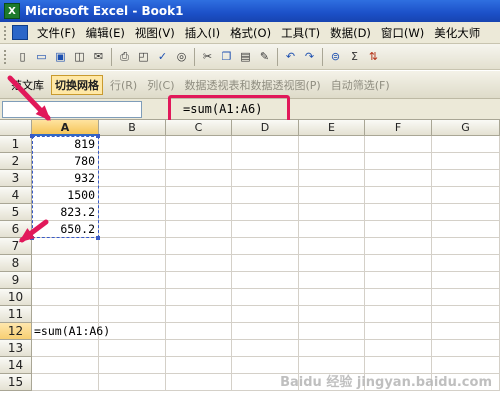 The image size is (500, 400). I want to click on column-header-e: E, so click(332, 128).